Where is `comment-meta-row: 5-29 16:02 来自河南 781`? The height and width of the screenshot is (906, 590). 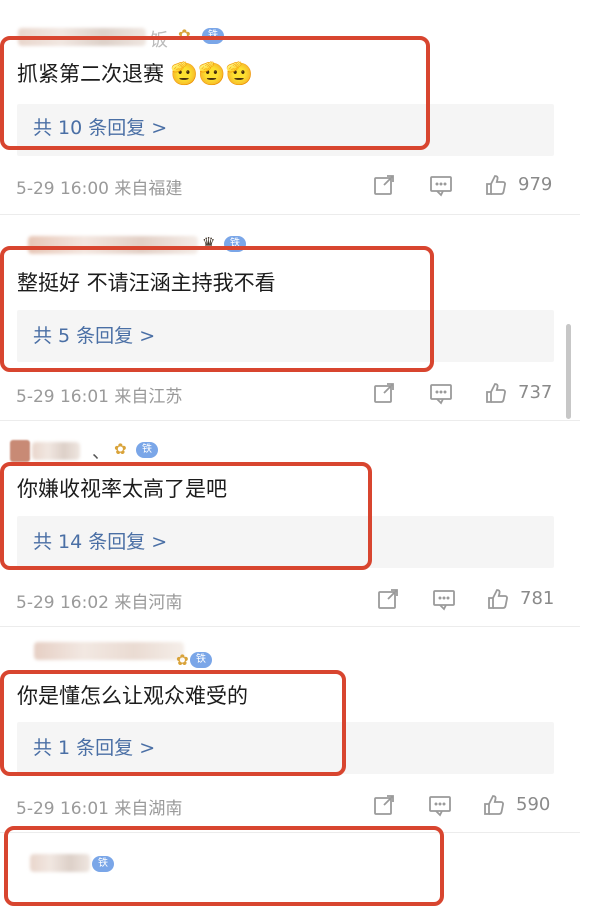
comment-meta-row: 5-29 16:02 来自河南 781 is located at coordinates (295, 599).